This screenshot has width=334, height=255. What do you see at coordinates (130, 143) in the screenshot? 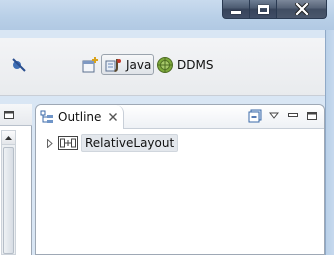
I see `tree-node-label: RelativeLayout` at bounding box center [130, 143].